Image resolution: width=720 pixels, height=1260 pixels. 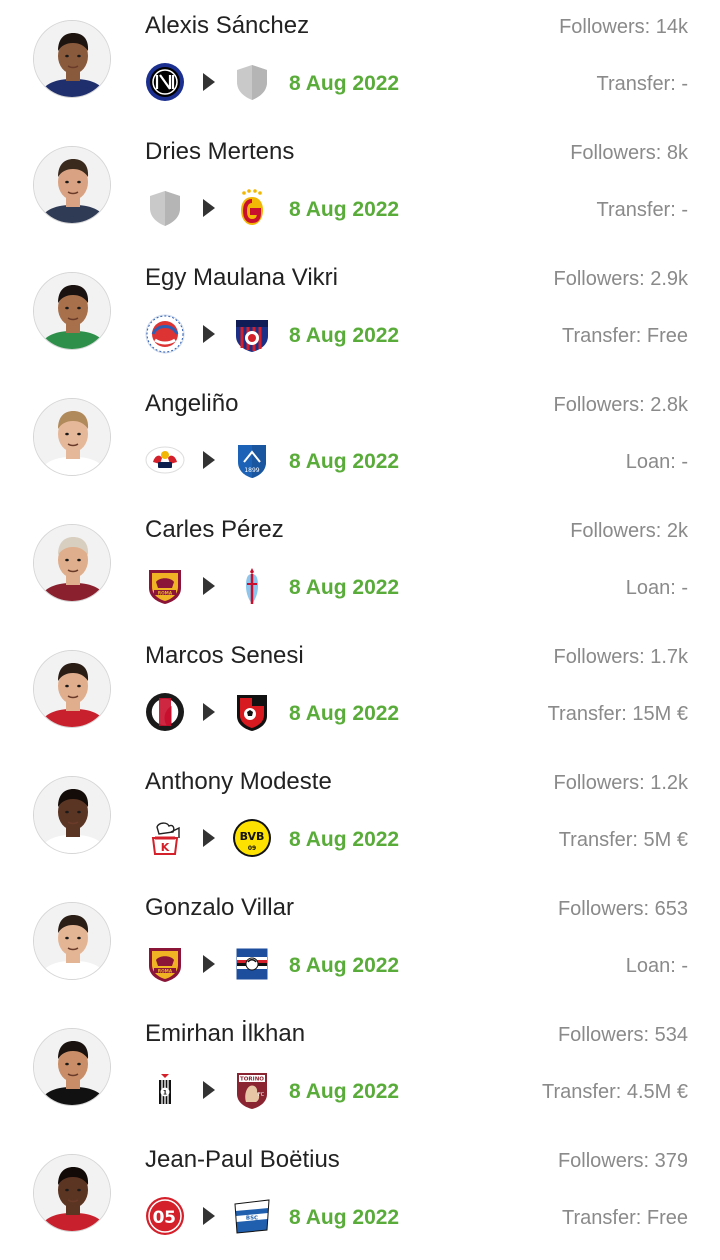 What do you see at coordinates (170, 1218) in the screenshot?
I see `svg-text: 5` at bounding box center [170, 1218].